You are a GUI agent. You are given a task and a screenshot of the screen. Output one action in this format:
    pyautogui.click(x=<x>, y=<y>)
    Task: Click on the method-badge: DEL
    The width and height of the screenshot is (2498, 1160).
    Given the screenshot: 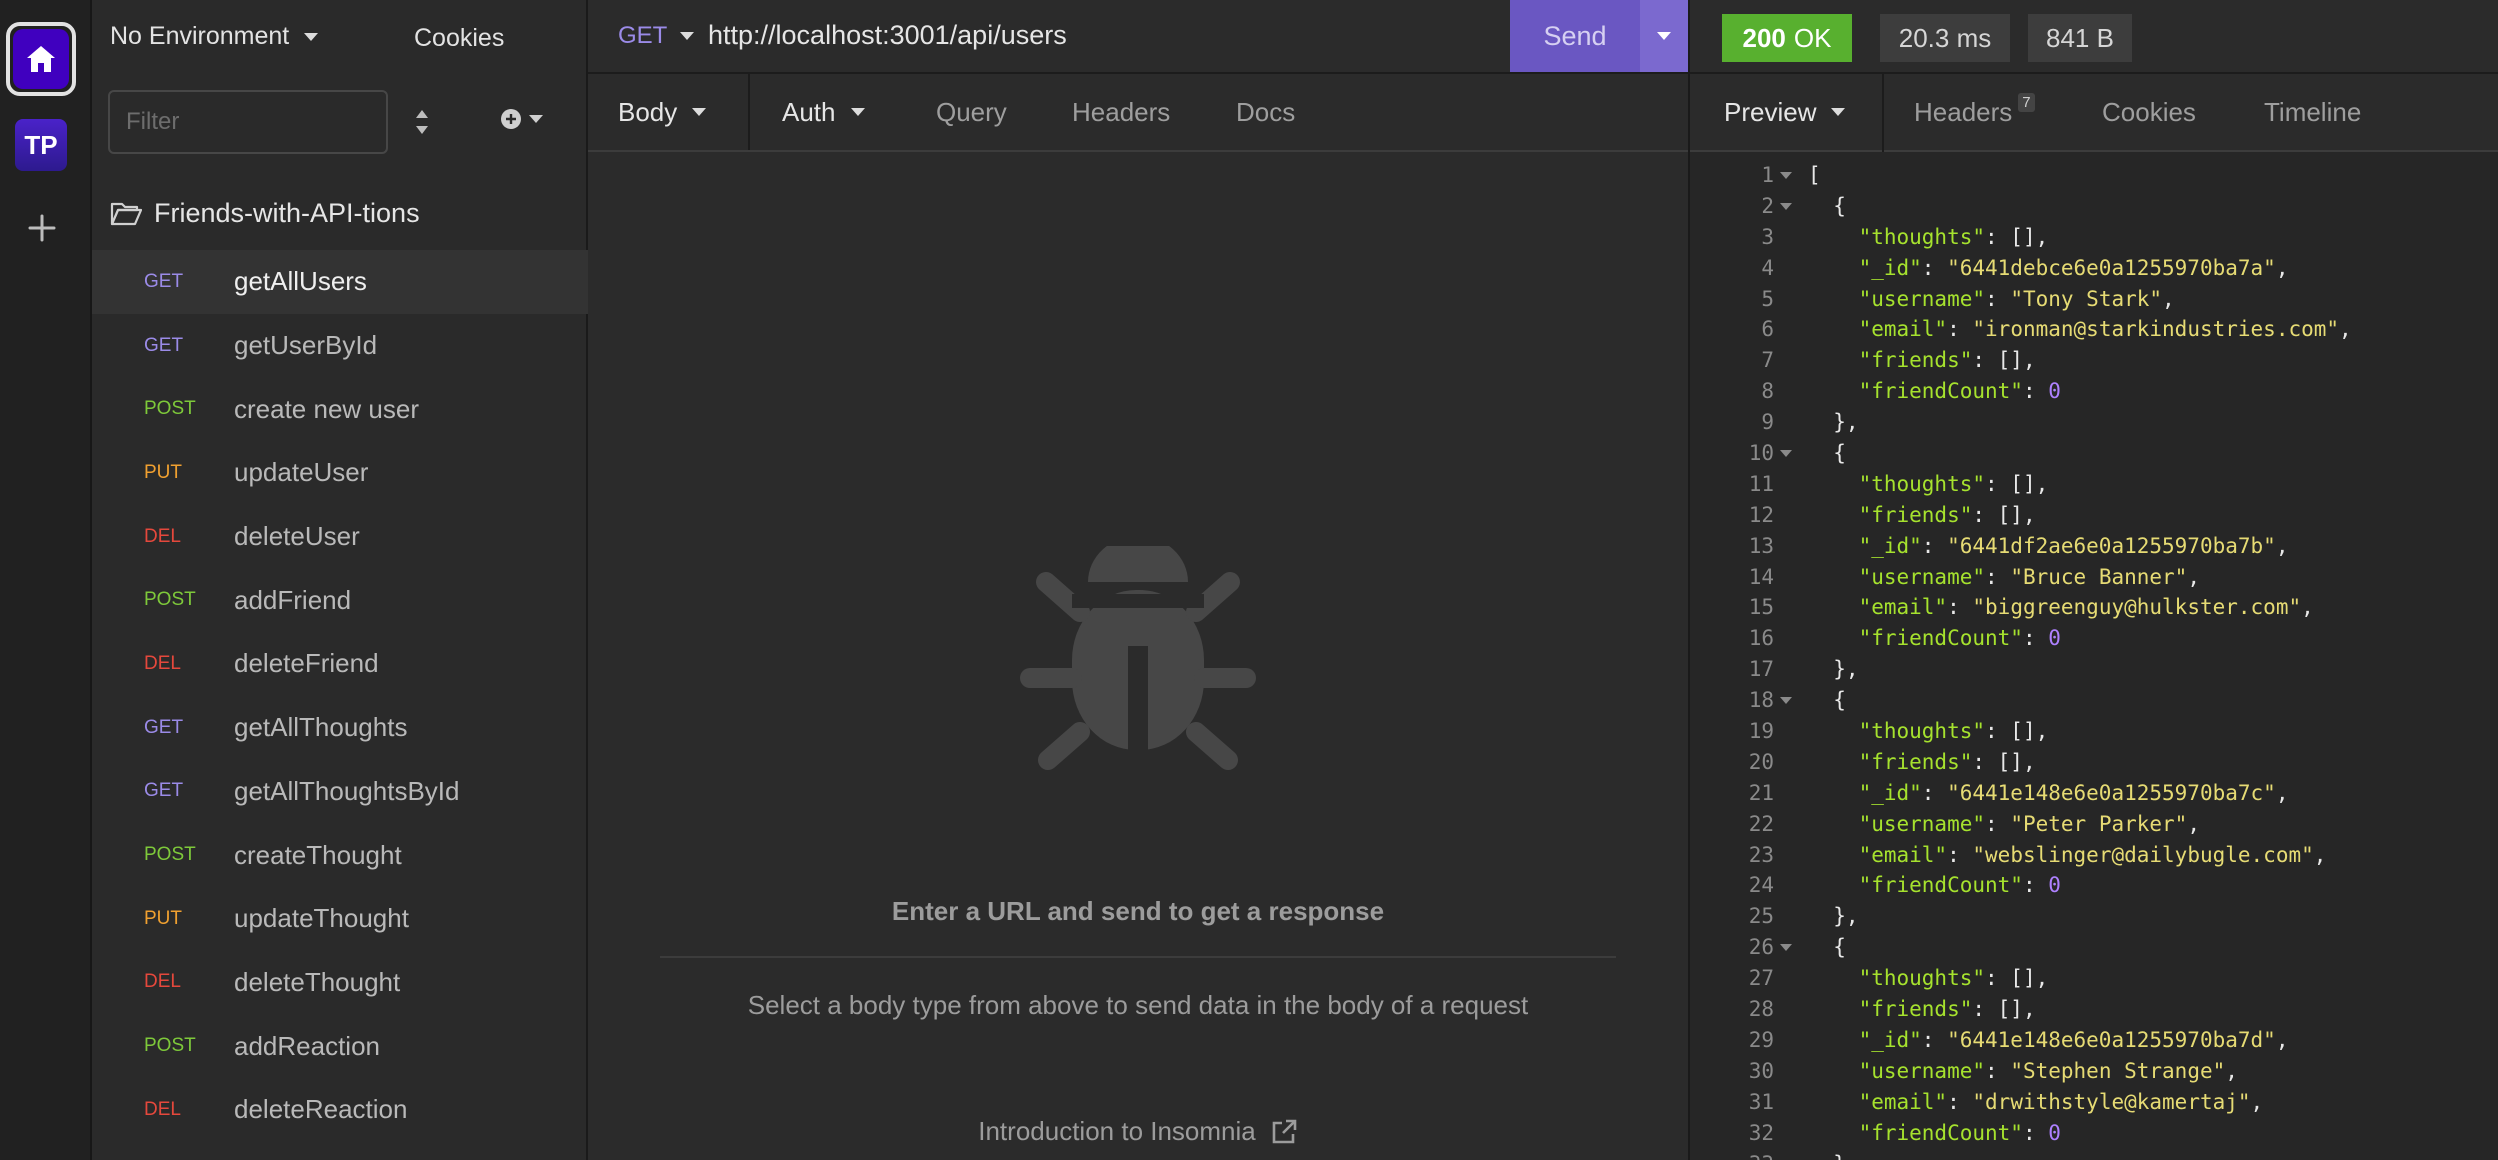 What is the action you would take?
    pyautogui.click(x=162, y=1109)
    